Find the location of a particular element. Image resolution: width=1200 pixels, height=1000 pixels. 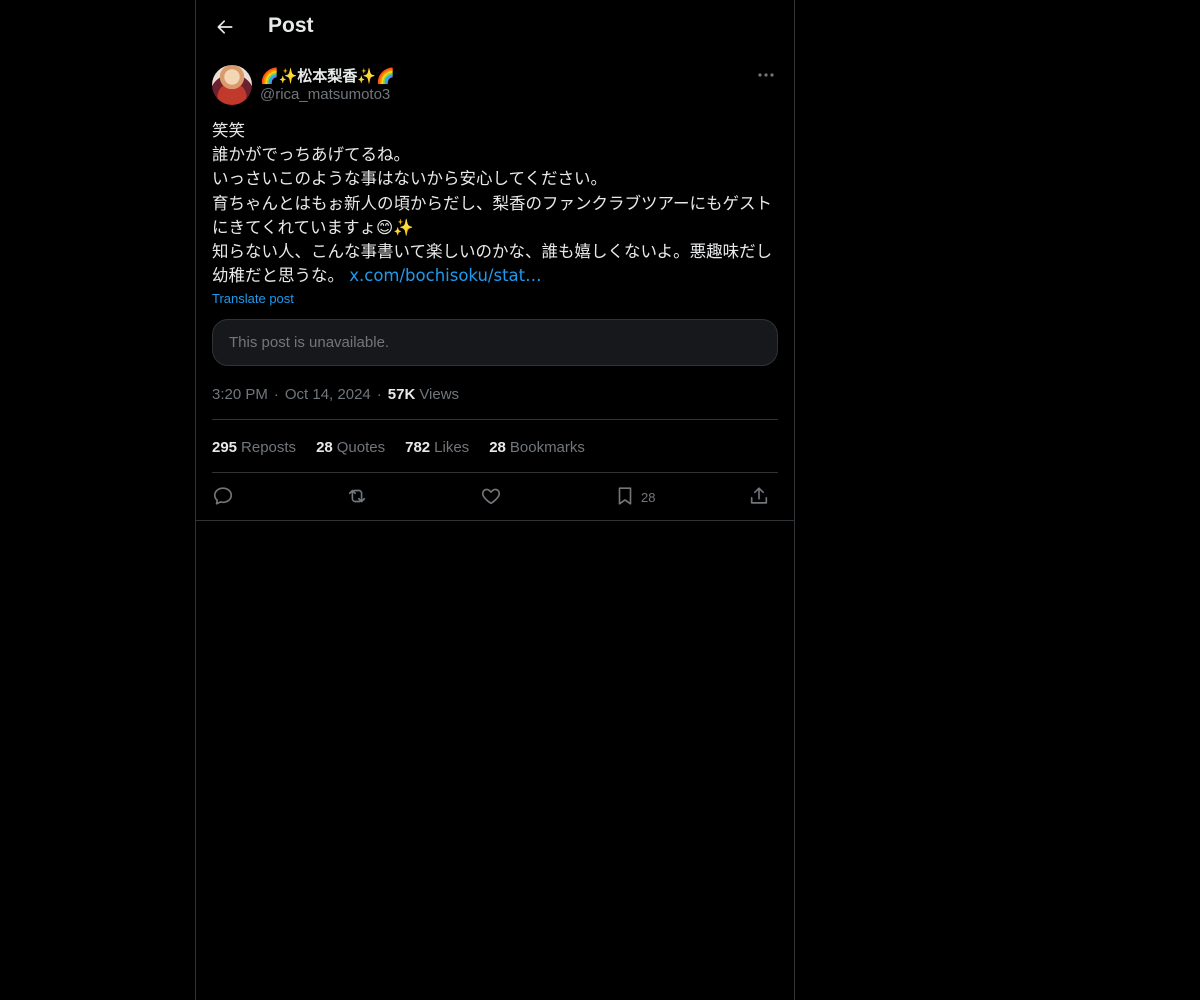

post-author: 🌈✨松本梨香✨🌈 @rica_matsumoto3 is located at coordinates (495, 86).